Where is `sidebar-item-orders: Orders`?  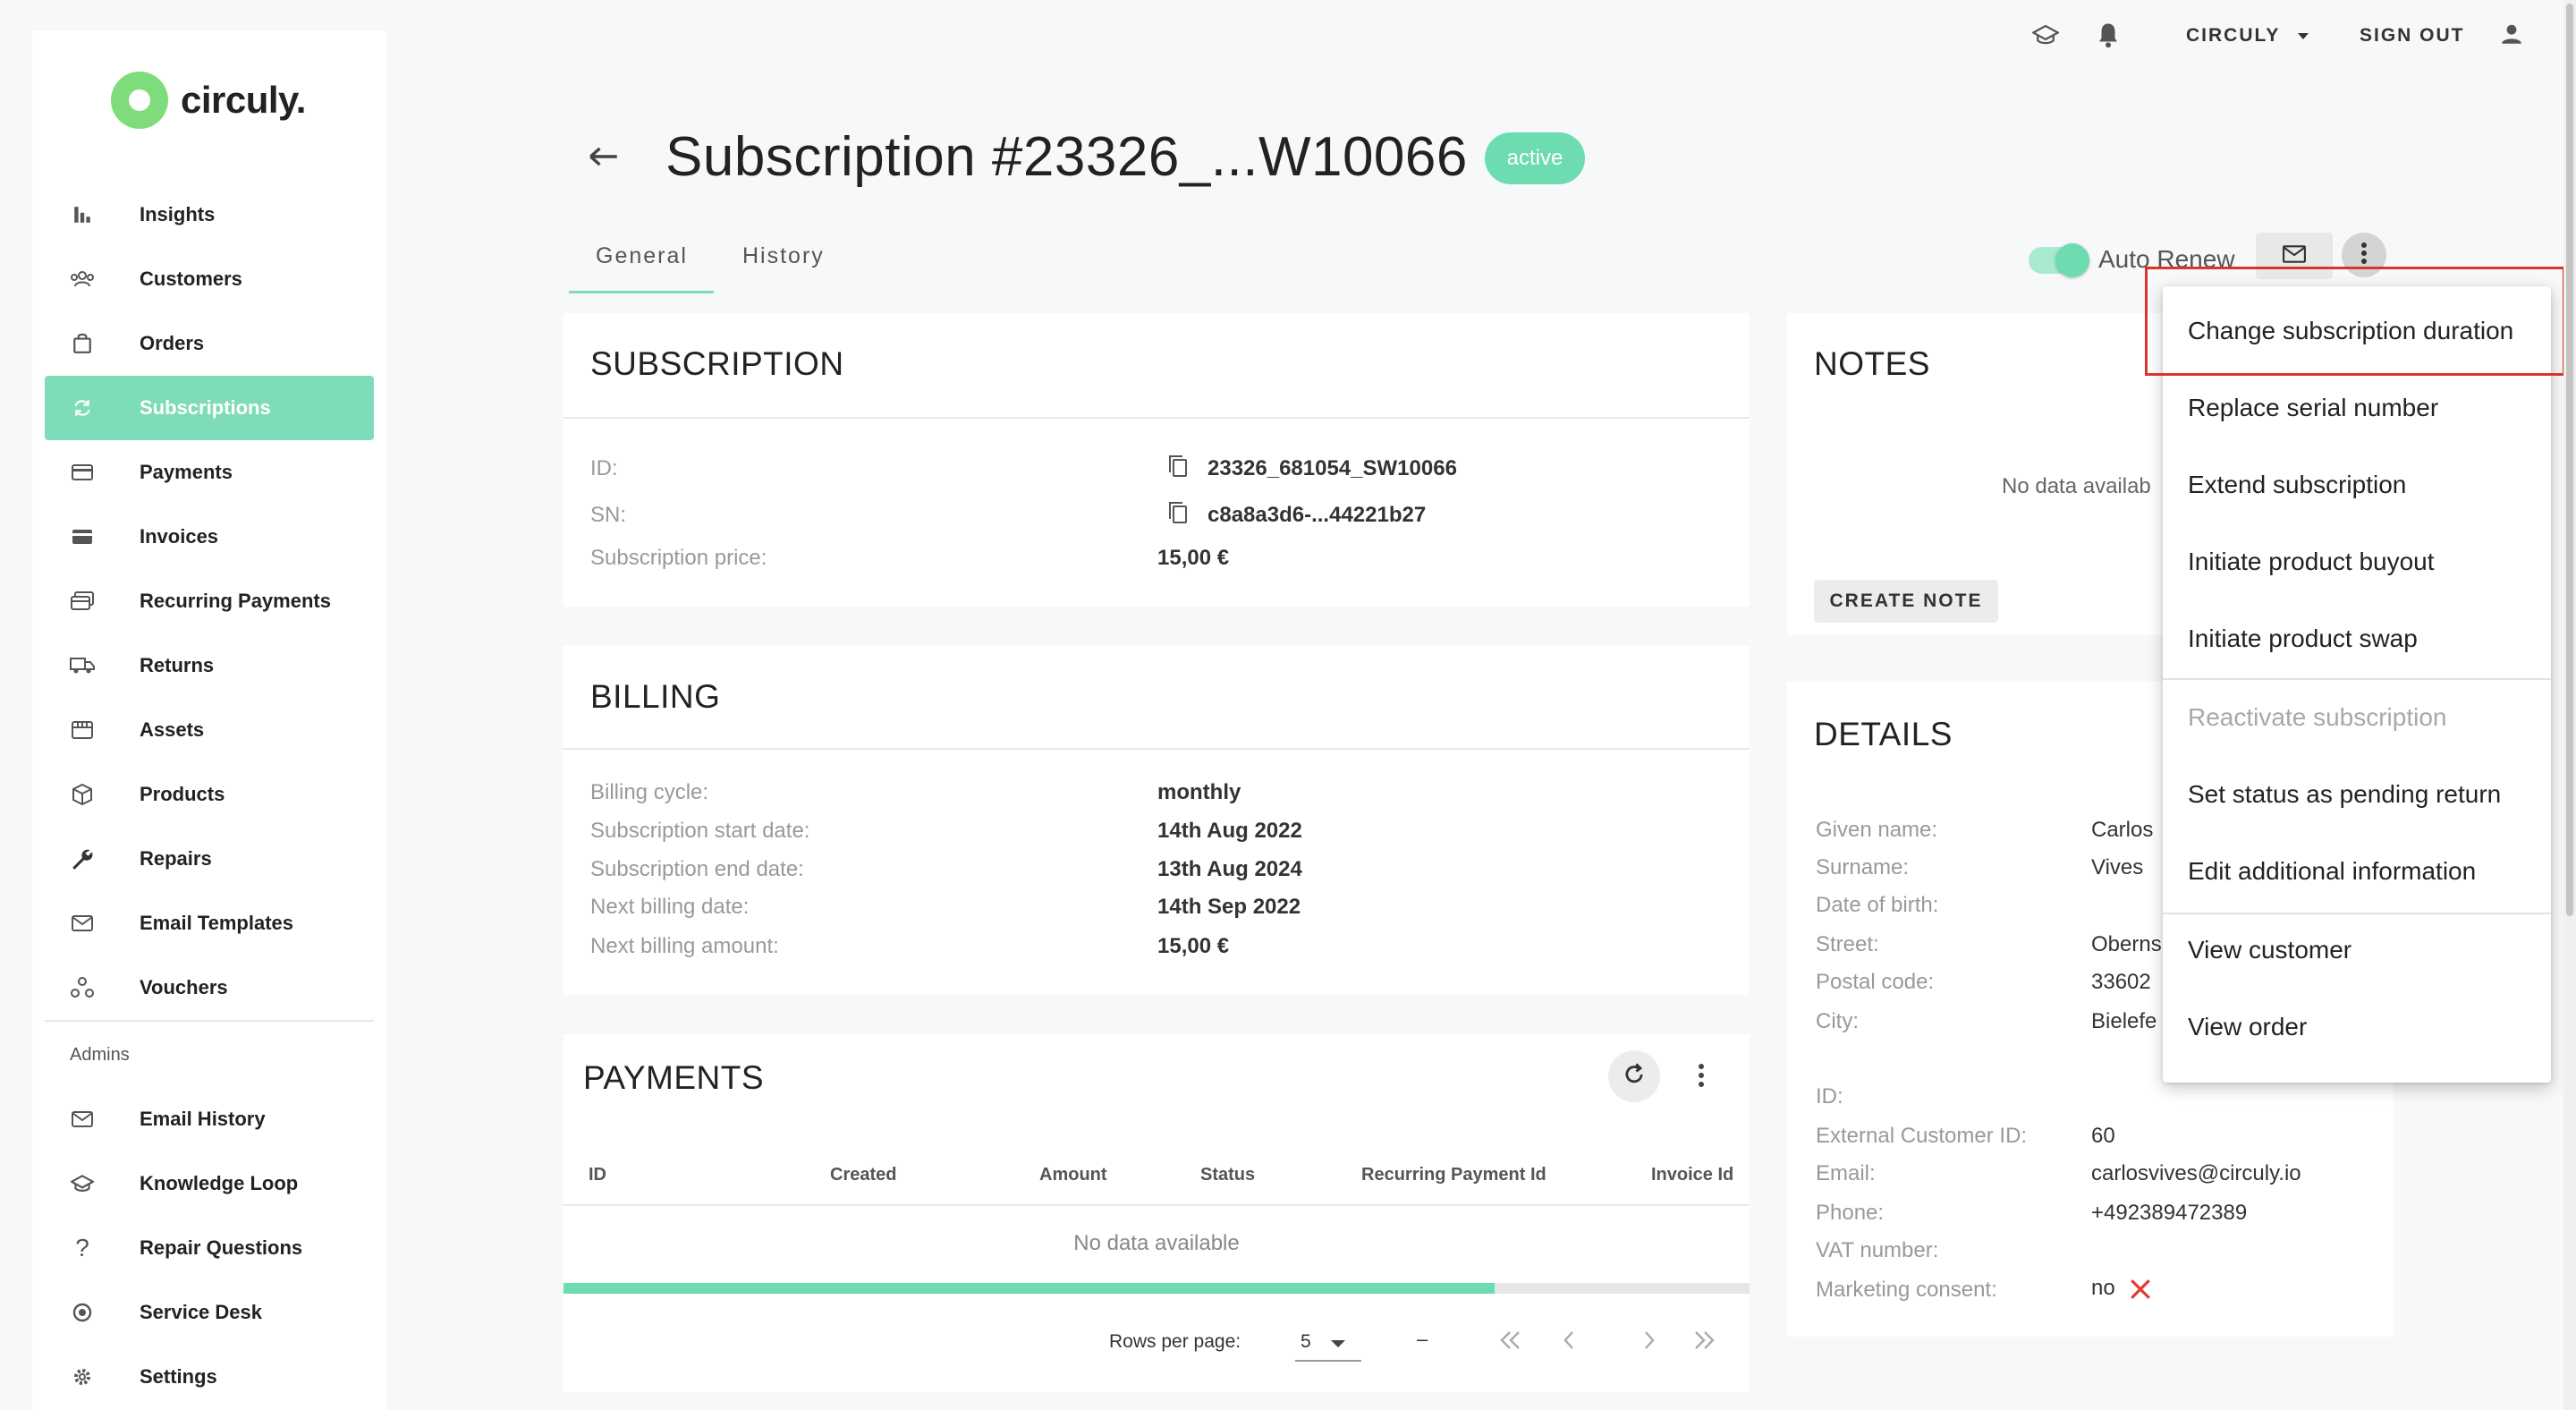 sidebar-item-orders: Orders is located at coordinates (209, 344).